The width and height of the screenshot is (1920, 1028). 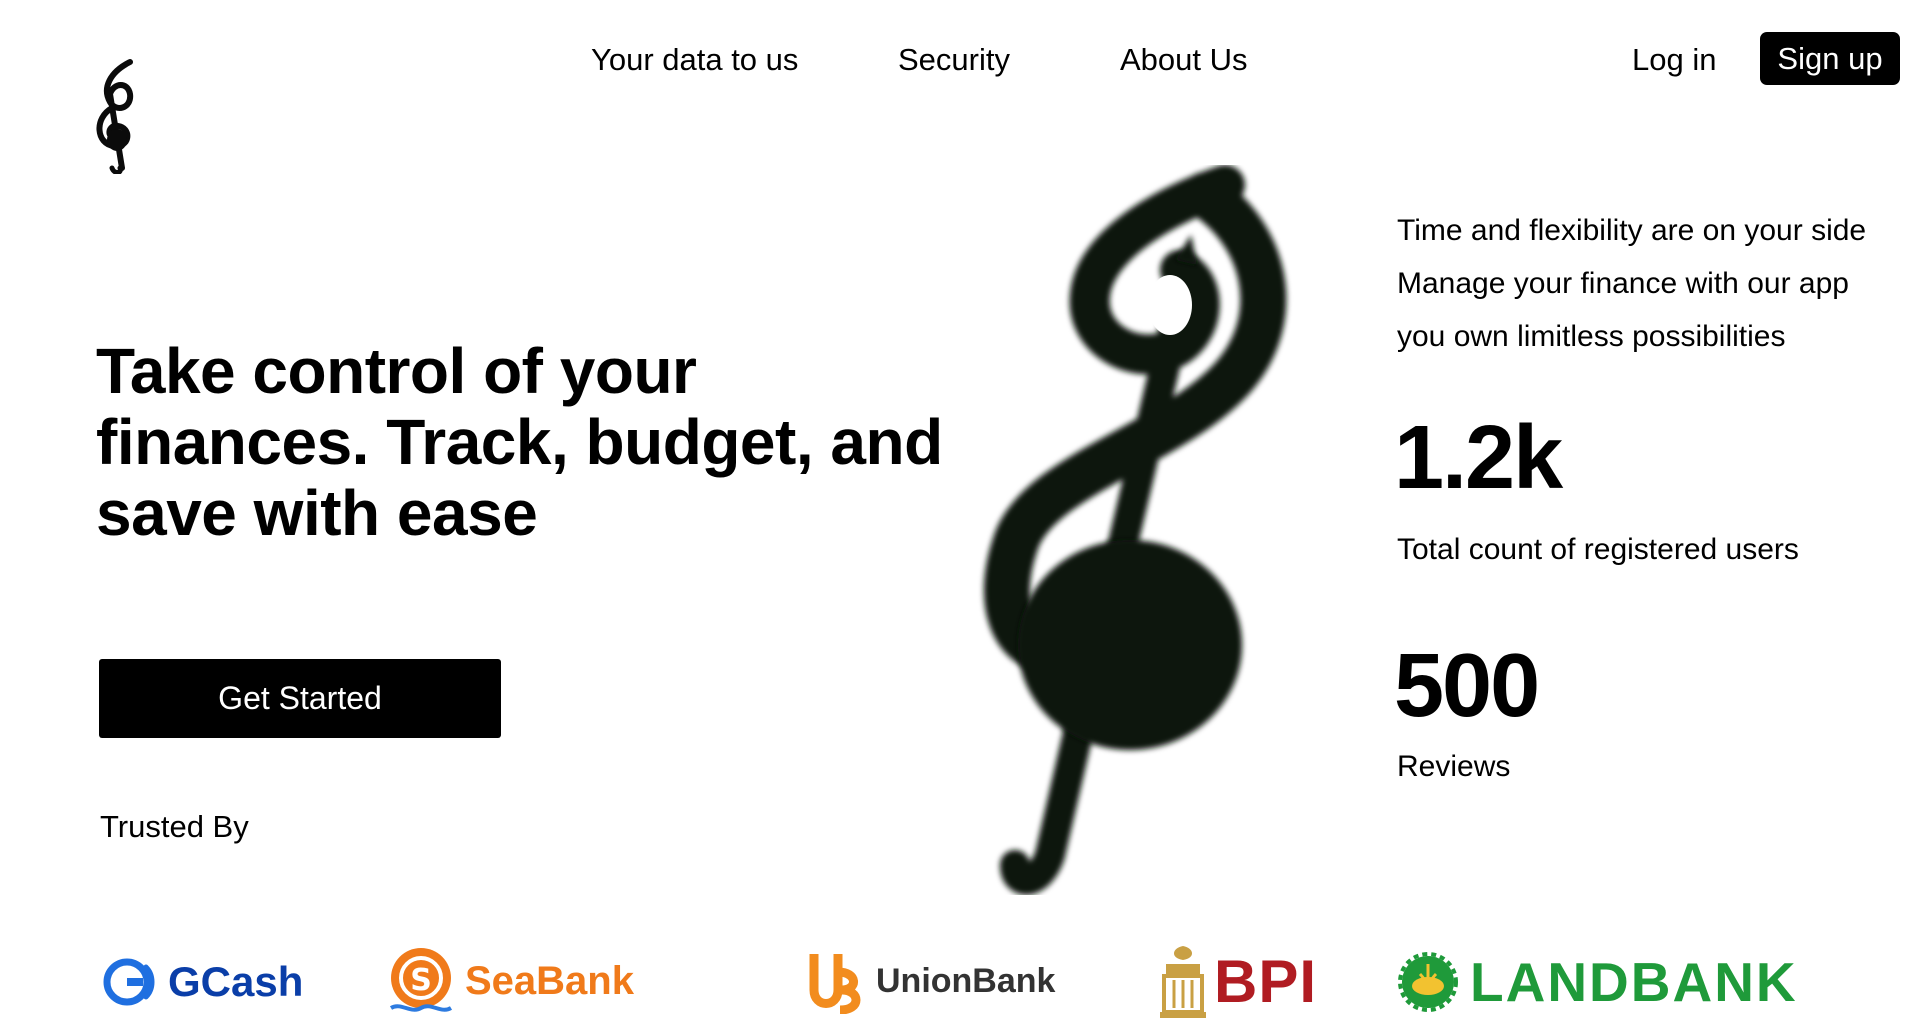 I want to click on tagline-line: Time and flexibility are on your side, so click(x=1632, y=230).